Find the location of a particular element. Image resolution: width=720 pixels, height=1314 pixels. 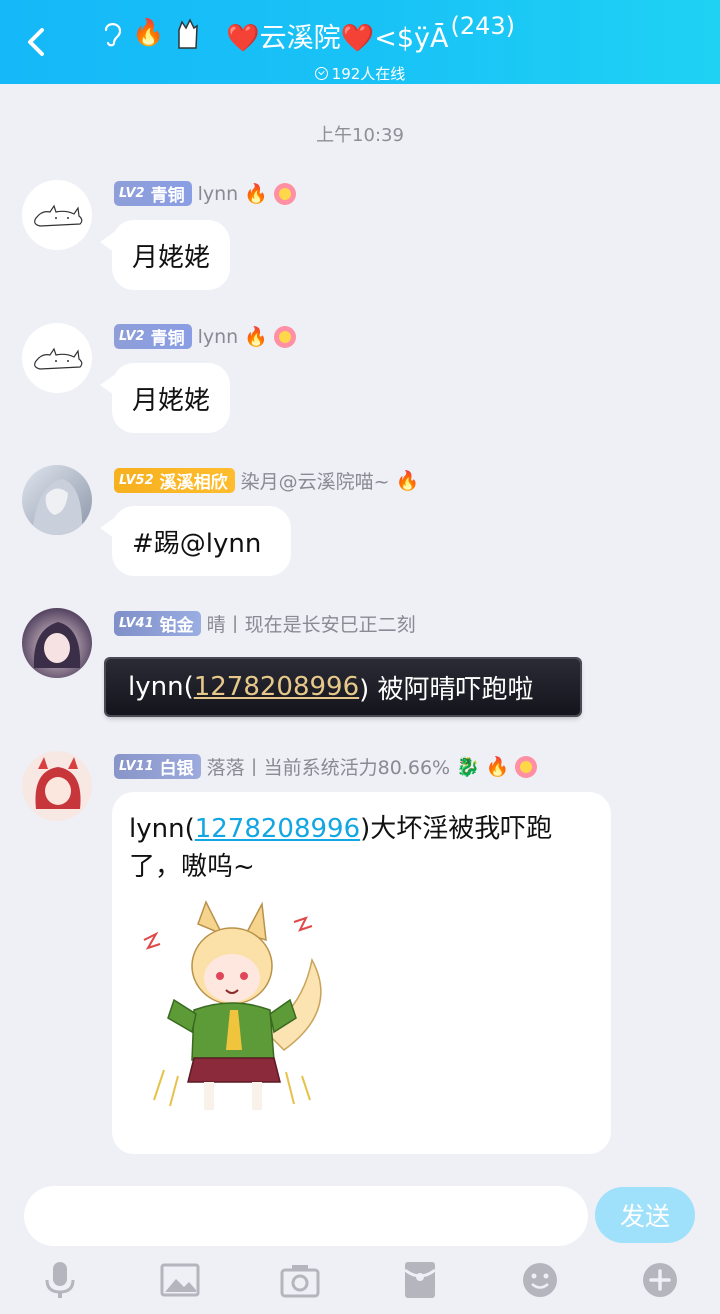

online-icon is located at coordinates (321, 73).